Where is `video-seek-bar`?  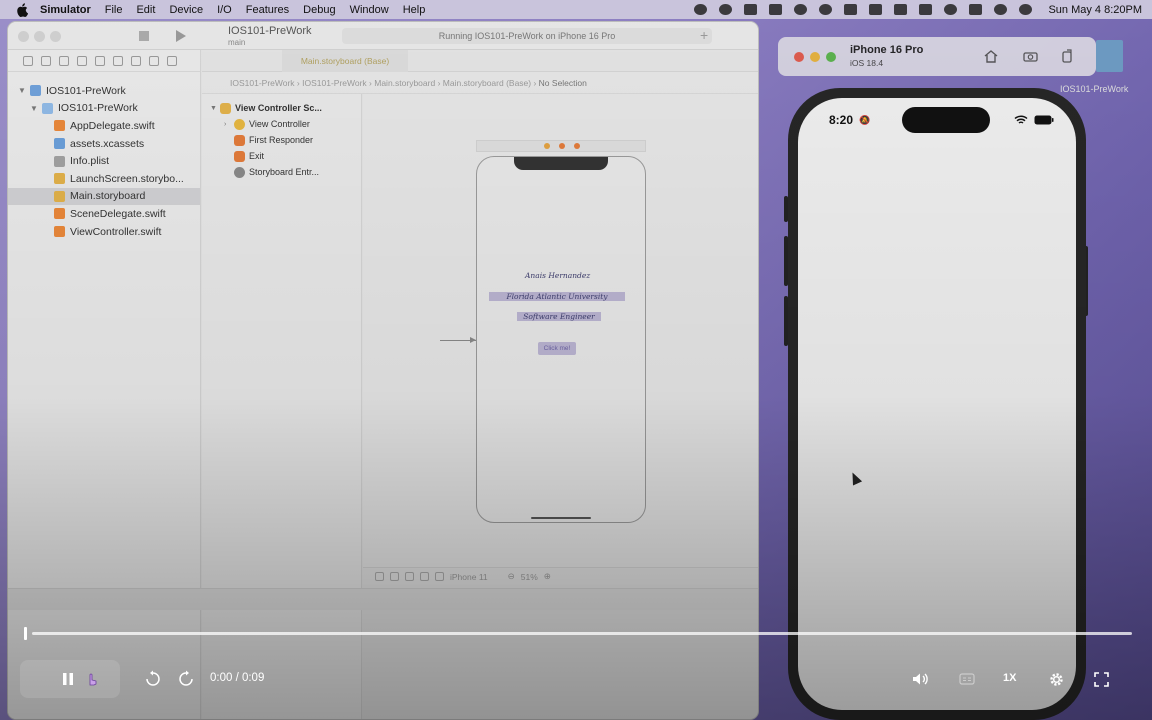
video-seek-bar is located at coordinates (578, 633).